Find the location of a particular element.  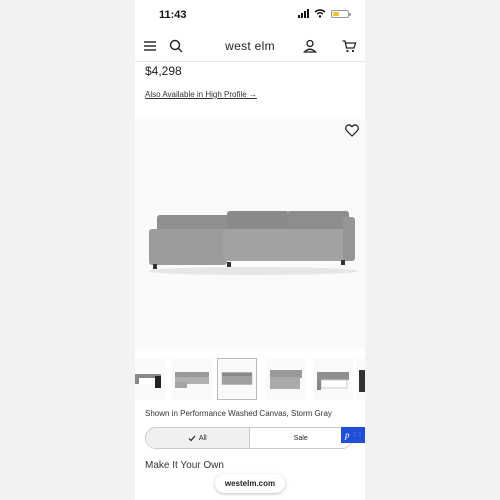

status-icons is located at coordinates (324, 13).